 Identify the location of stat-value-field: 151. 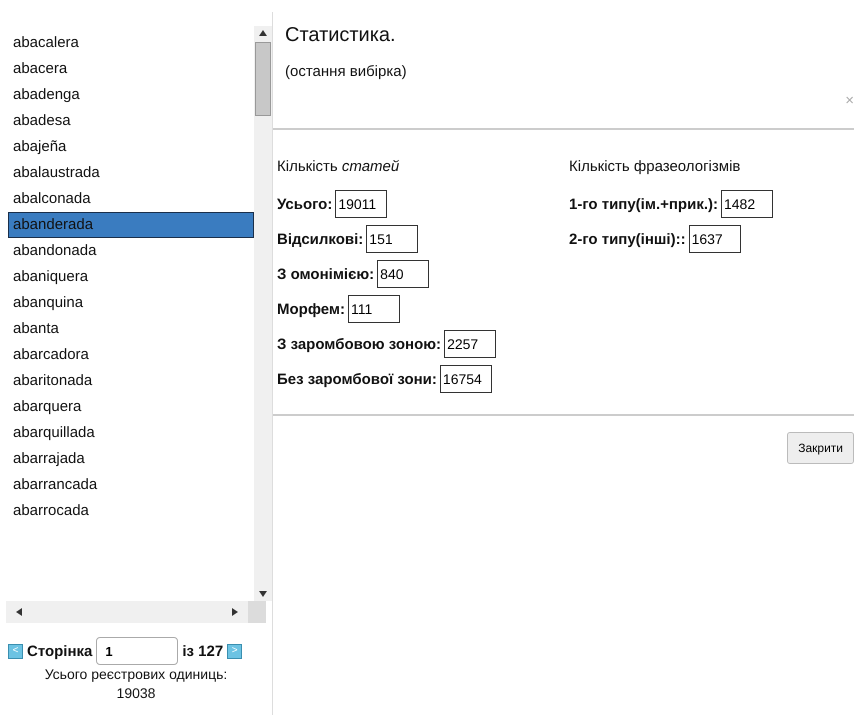
(392, 239).